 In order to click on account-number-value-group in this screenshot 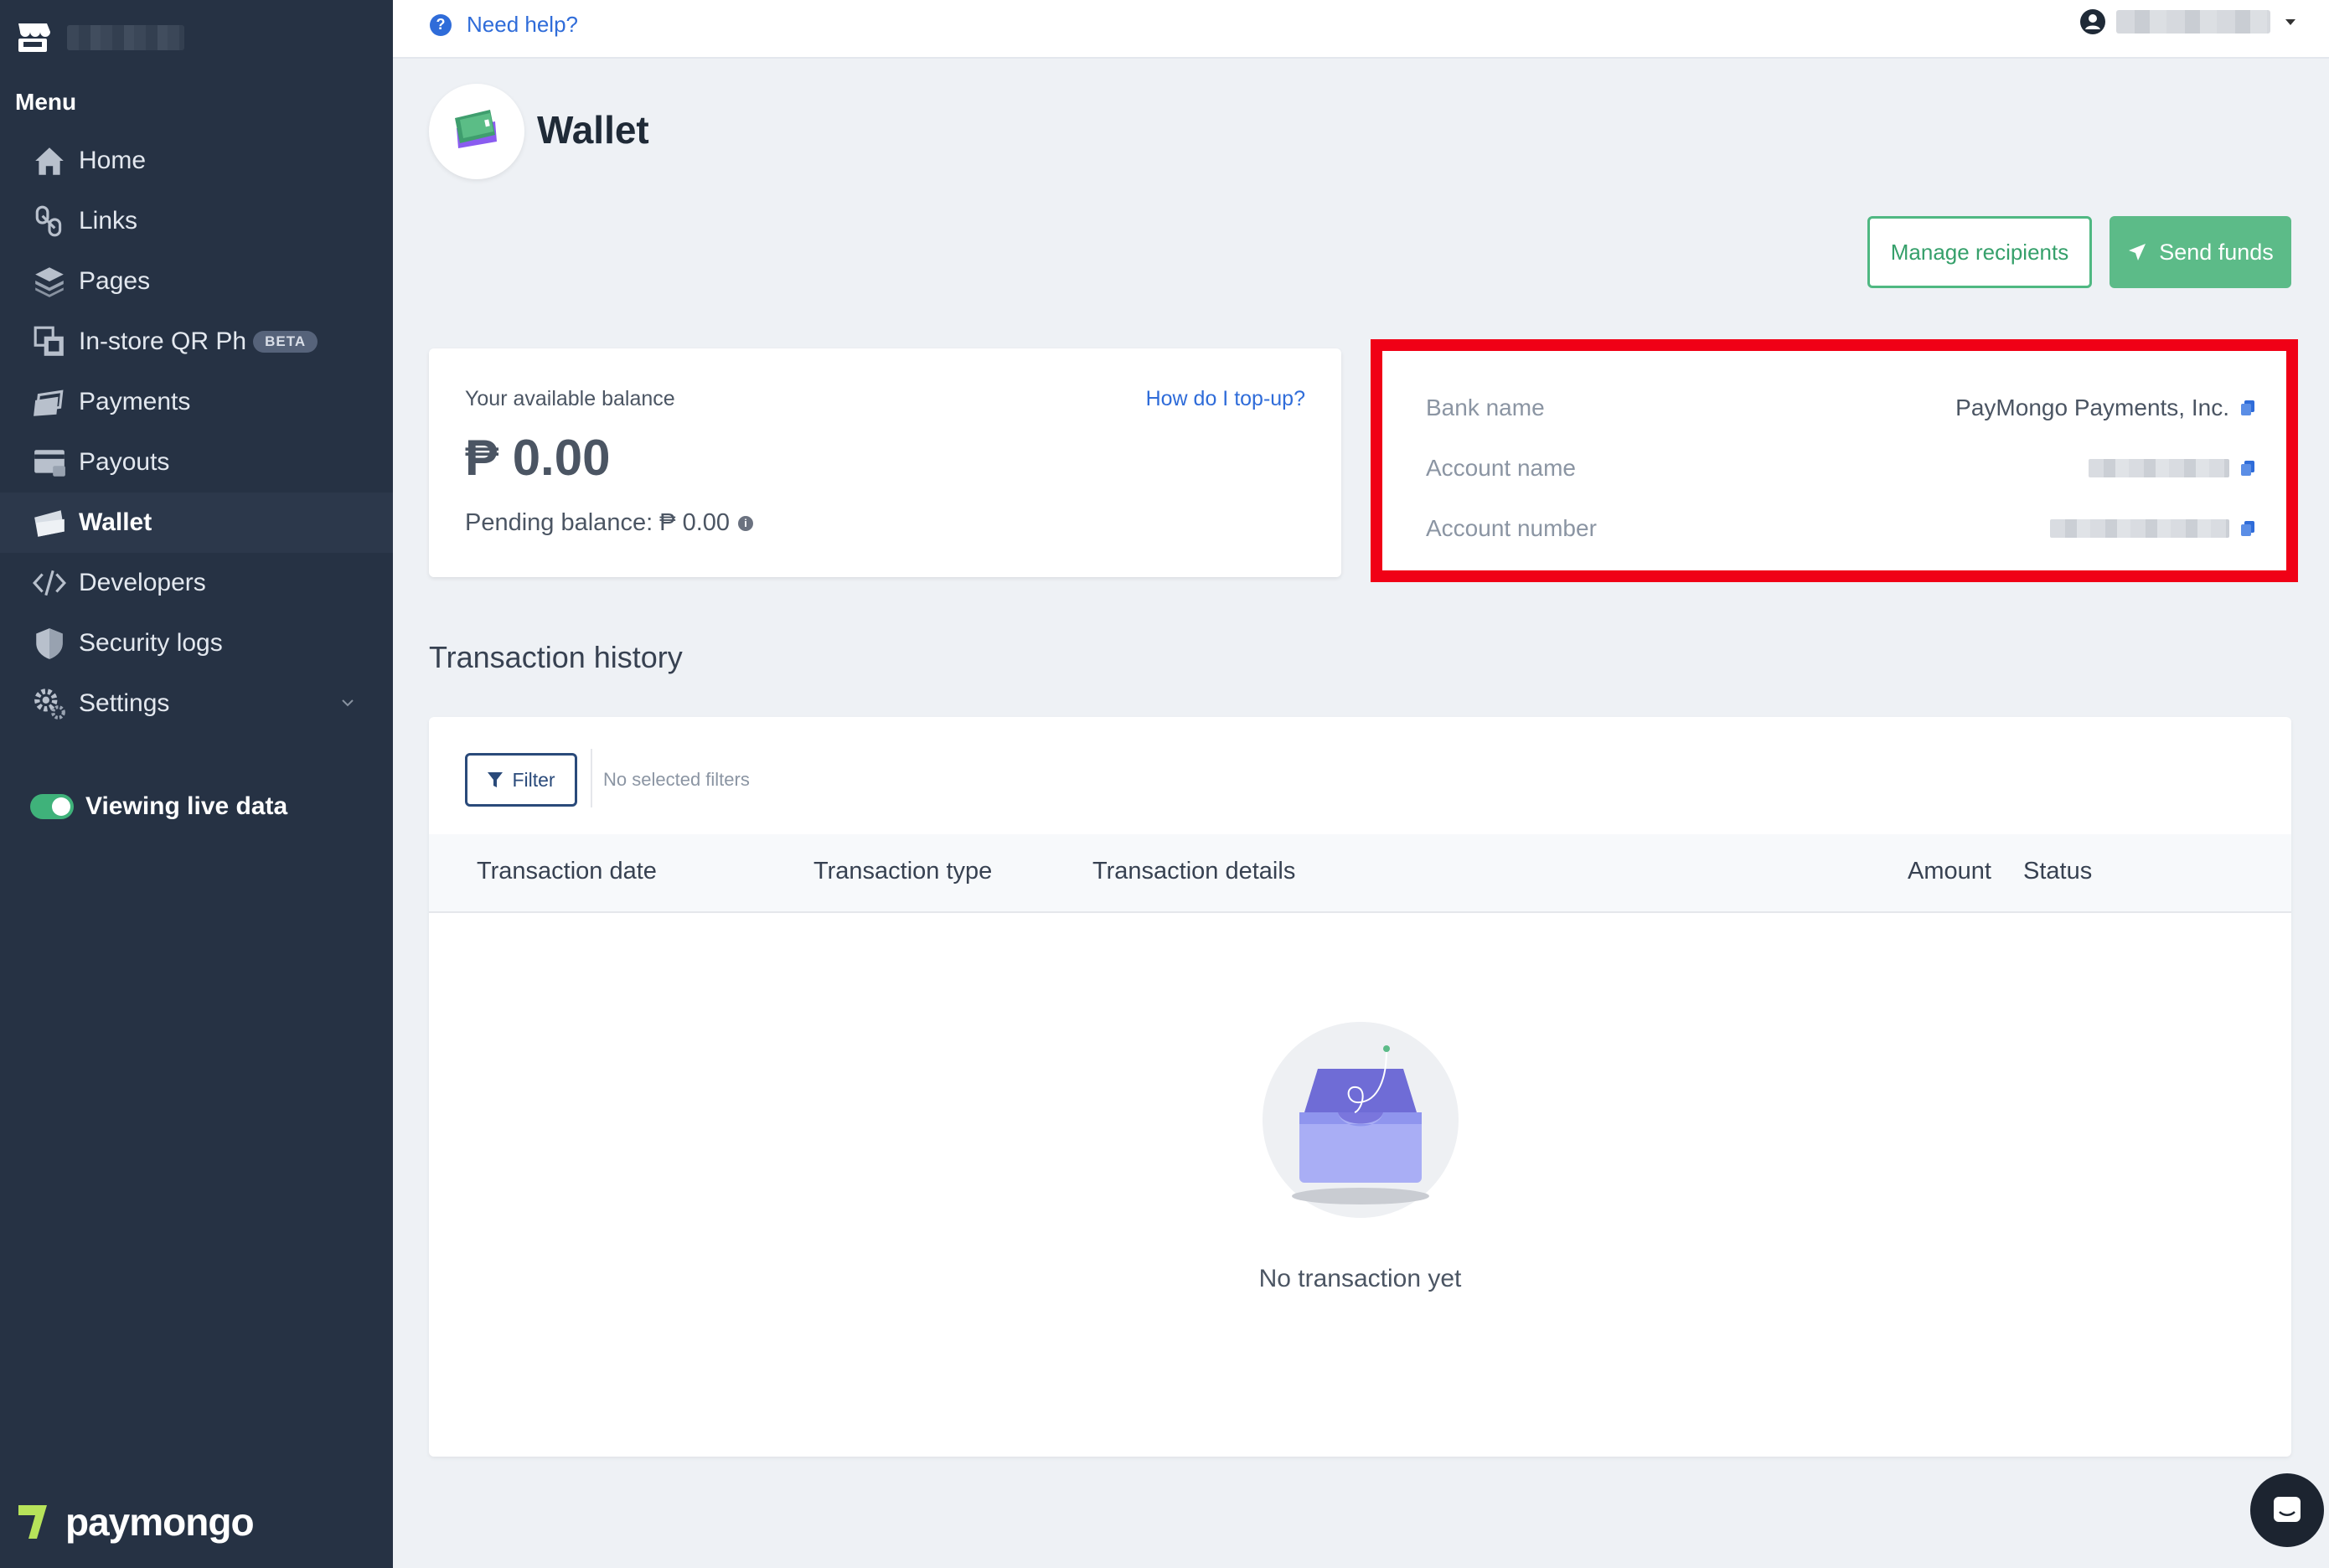, I will do `click(2152, 529)`.